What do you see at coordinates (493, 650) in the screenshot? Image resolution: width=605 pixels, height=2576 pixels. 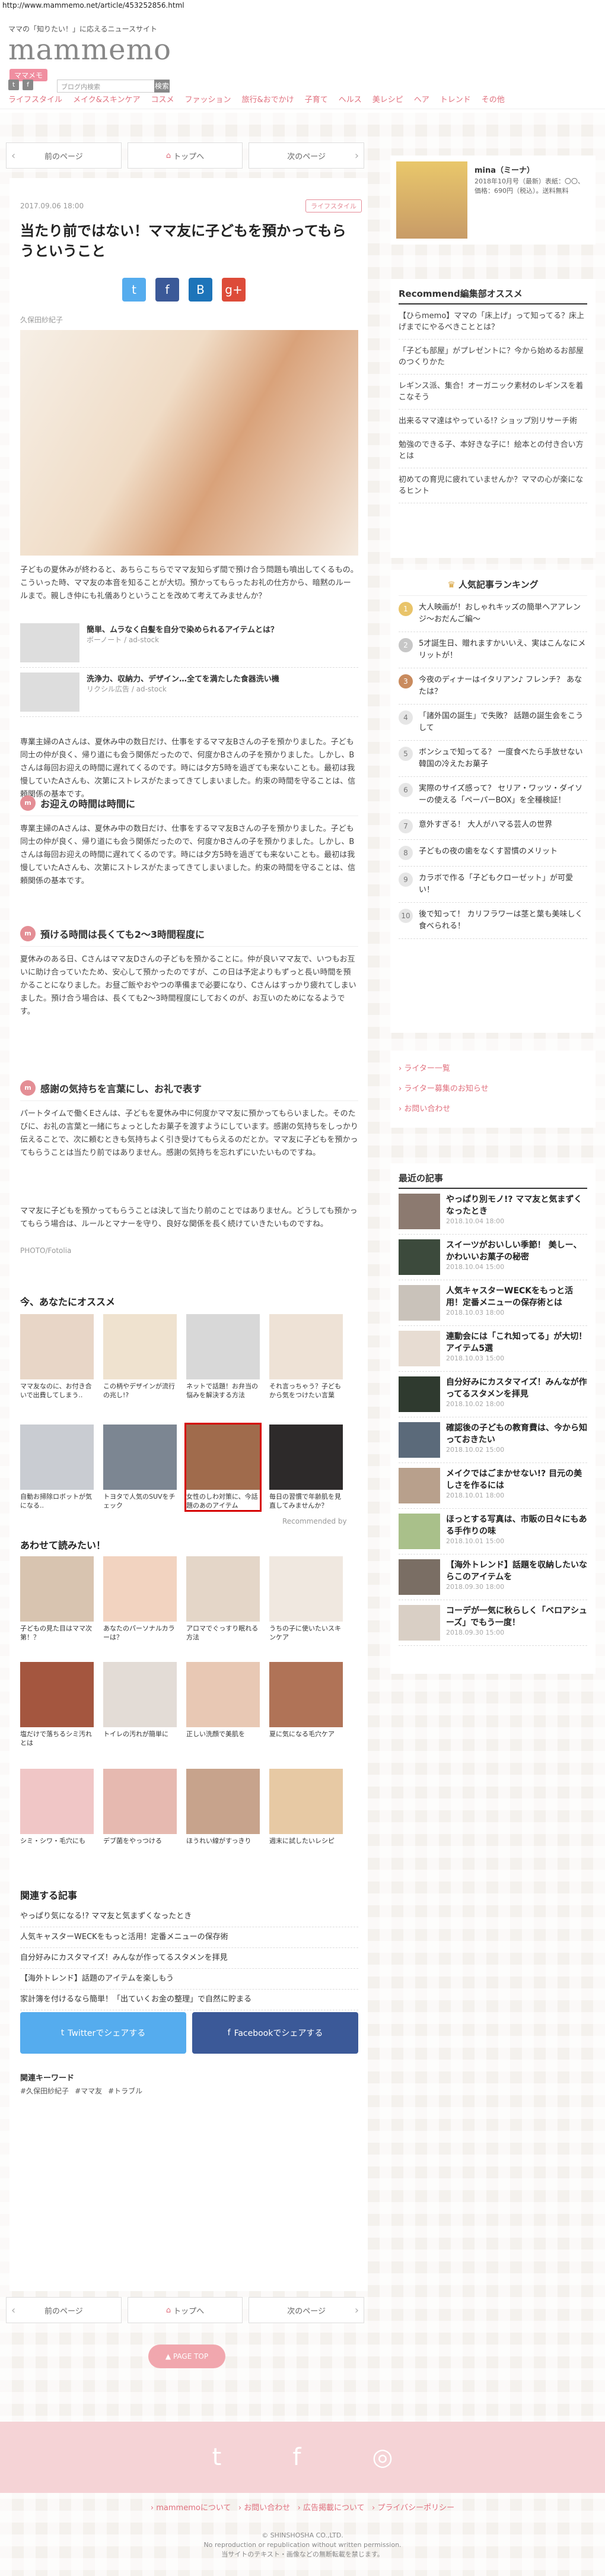 I see `ranking-item: 2 5才誕生日、贈れますかいいえ、実はこんなにメリットが！` at bounding box center [493, 650].